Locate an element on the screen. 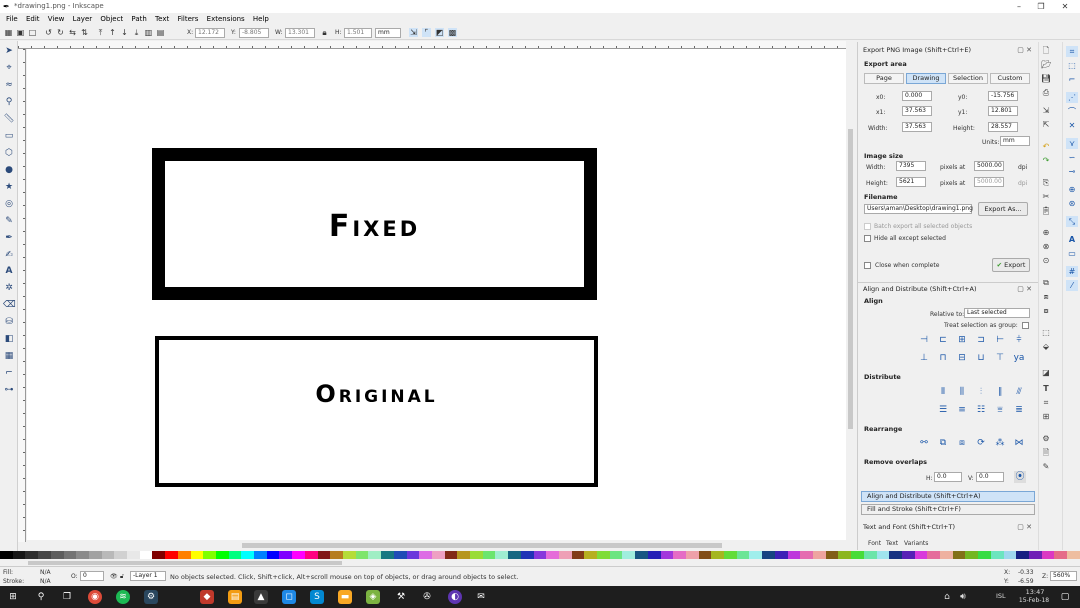  exchange-z-order-icon: ⧈ is located at coordinates (962, 443).